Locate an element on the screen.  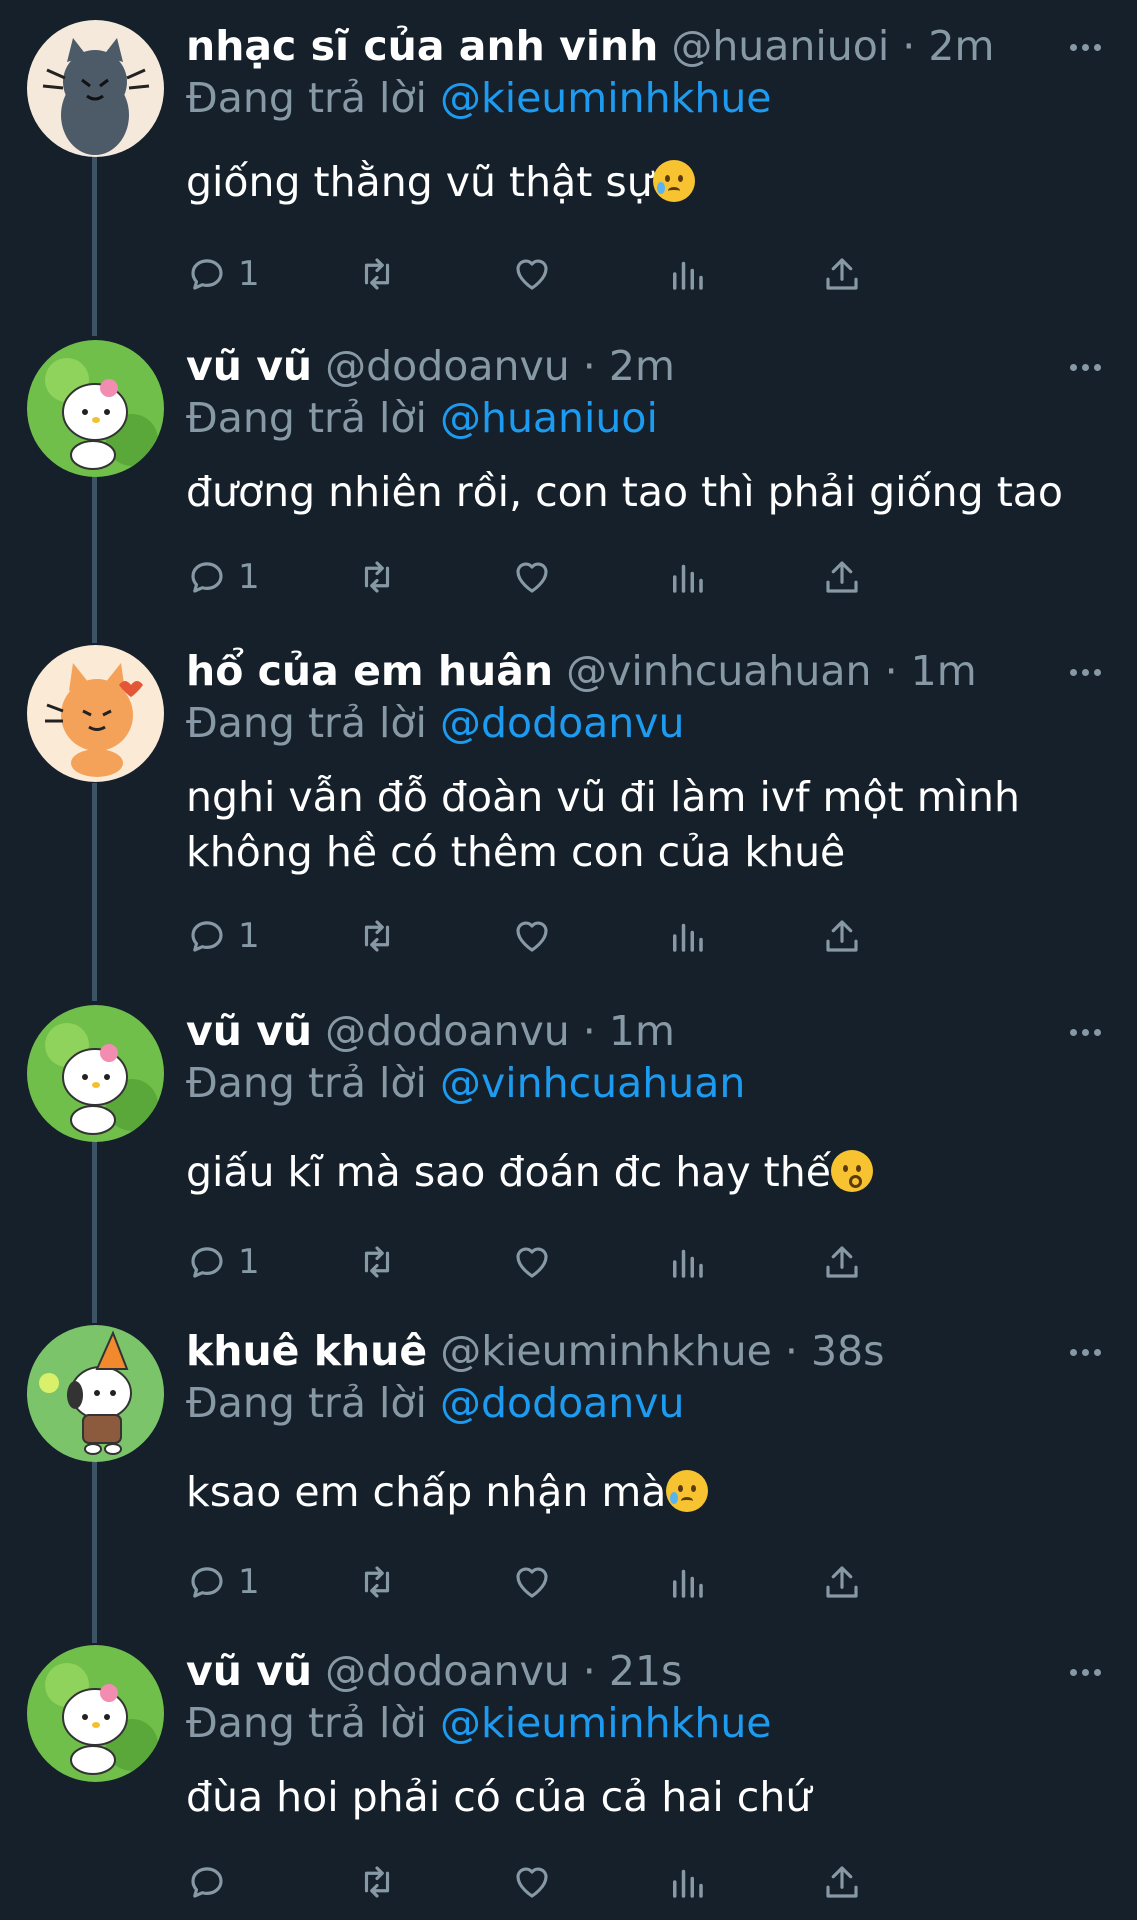
heart-icon is located at coordinates (532, 936).